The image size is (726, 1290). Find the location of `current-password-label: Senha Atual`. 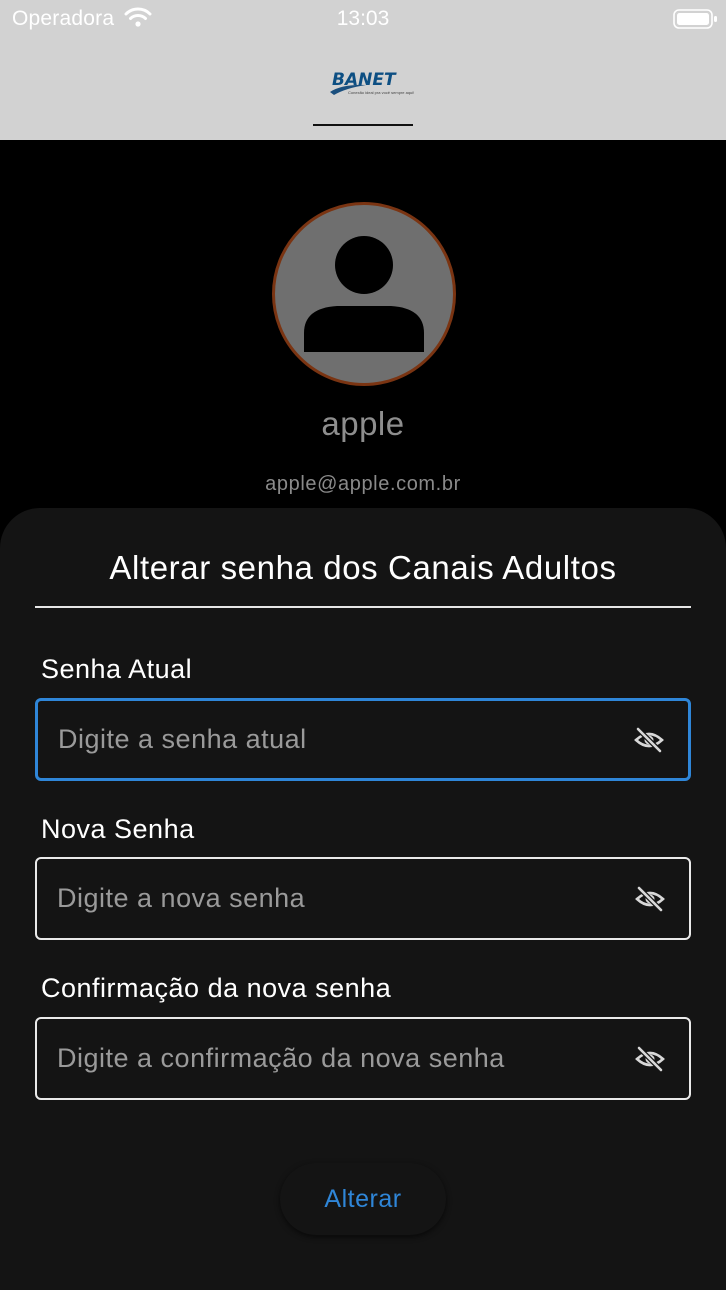

current-password-label: Senha Atual is located at coordinates (117, 669).